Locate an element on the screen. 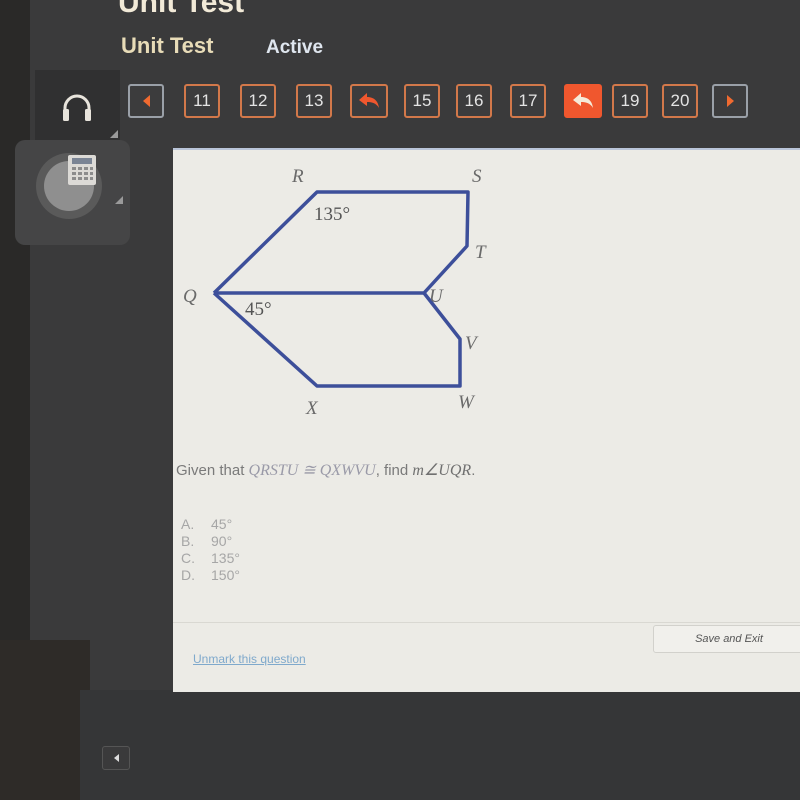 The image size is (800, 800). choice-b: B. 90° is located at coordinates (210, 541).